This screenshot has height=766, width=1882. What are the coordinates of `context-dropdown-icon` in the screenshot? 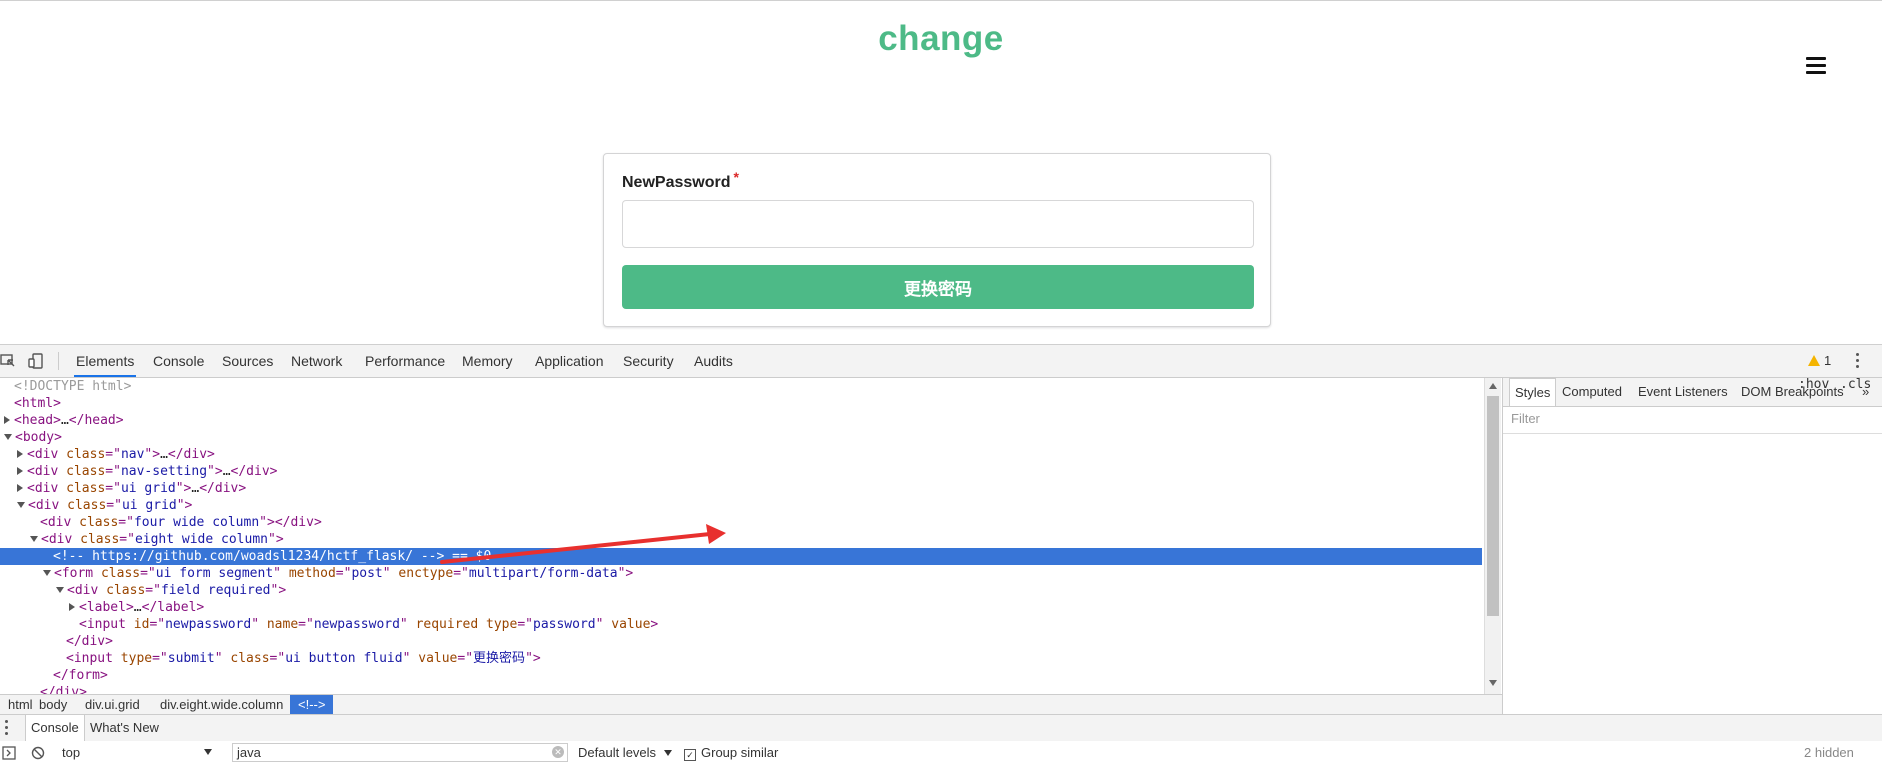 It's located at (208, 752).